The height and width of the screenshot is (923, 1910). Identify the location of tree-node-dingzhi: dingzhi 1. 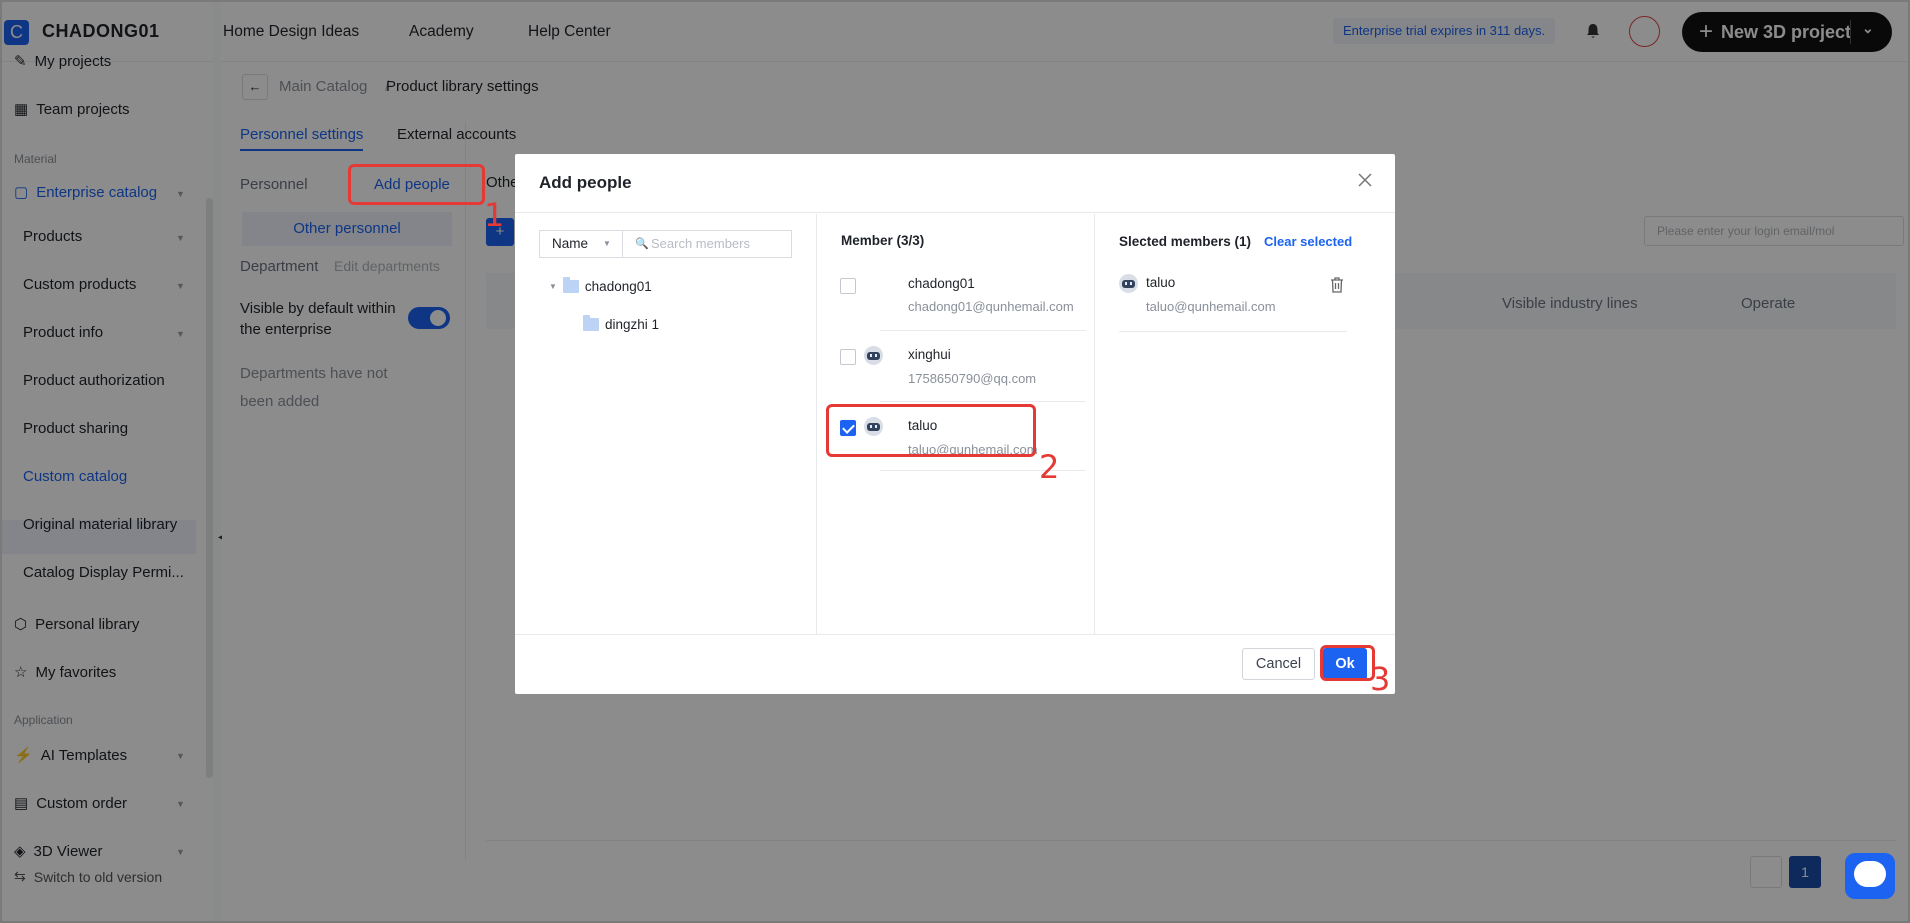
(621, 323).